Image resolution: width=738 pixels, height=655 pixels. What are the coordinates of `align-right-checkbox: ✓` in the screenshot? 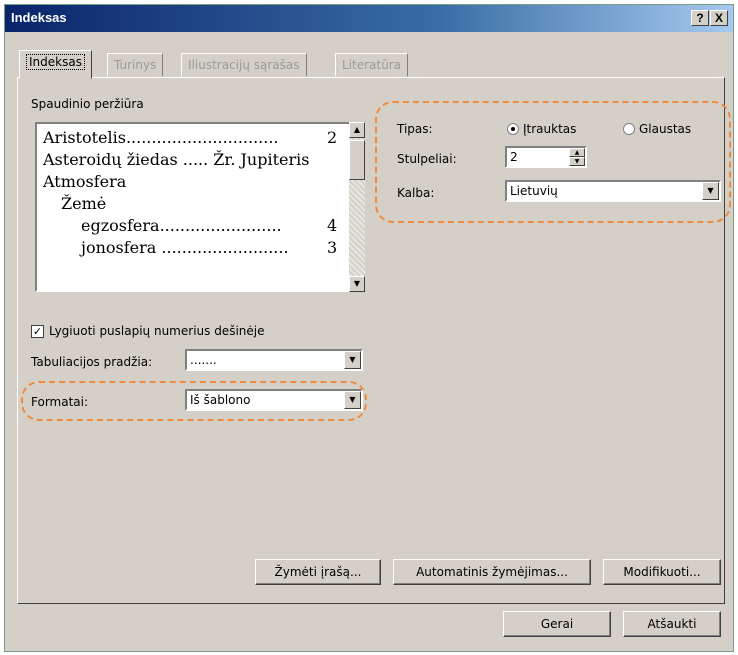 It's located at (37, 331).